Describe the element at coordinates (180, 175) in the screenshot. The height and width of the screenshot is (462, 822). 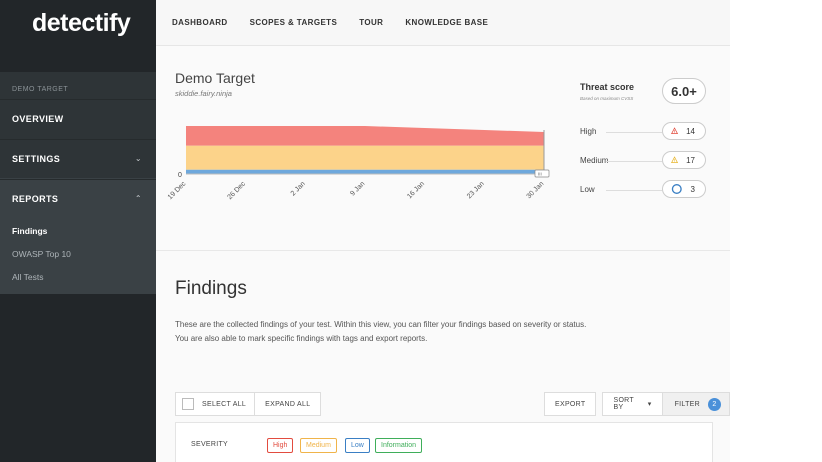
I see `y-axis-zero-label: 0` at that location.